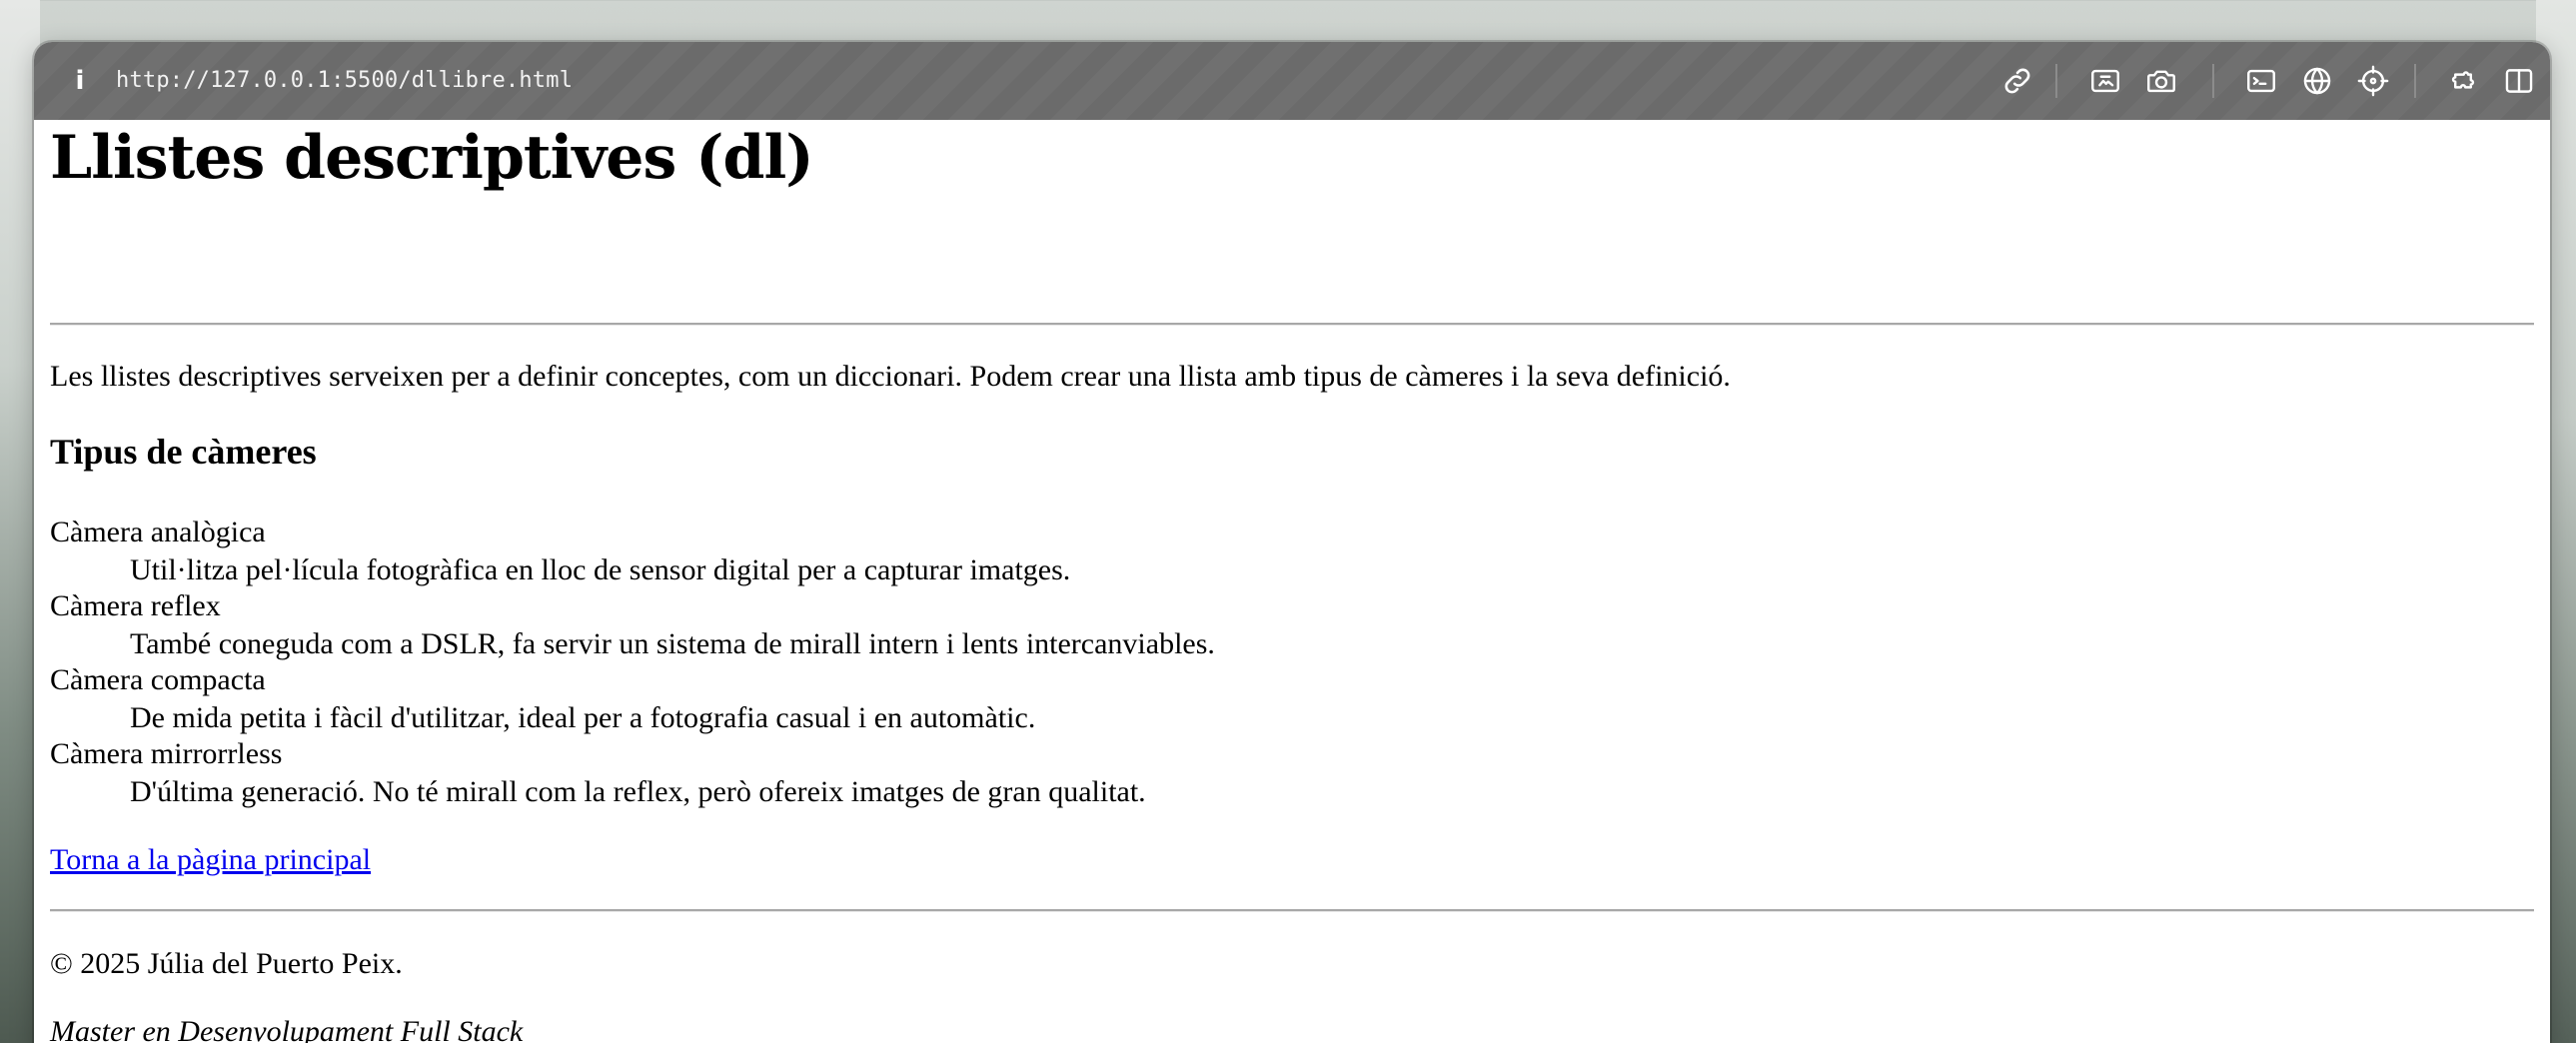 The height and width of the screenshot is (1043, 2576). What do you see at coordinates (344, 81) in the screenshot?
I see `address-bar-url: http://127.0.0.1:5500/dllibre.html` at bounding box center [344, 81].